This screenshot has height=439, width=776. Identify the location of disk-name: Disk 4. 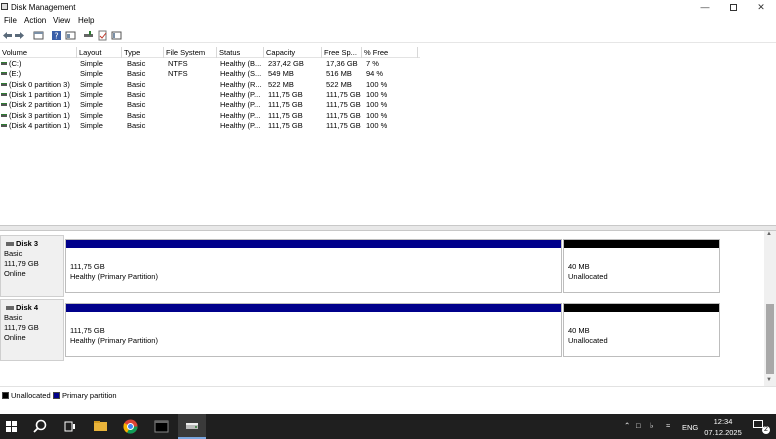
(32, 308).